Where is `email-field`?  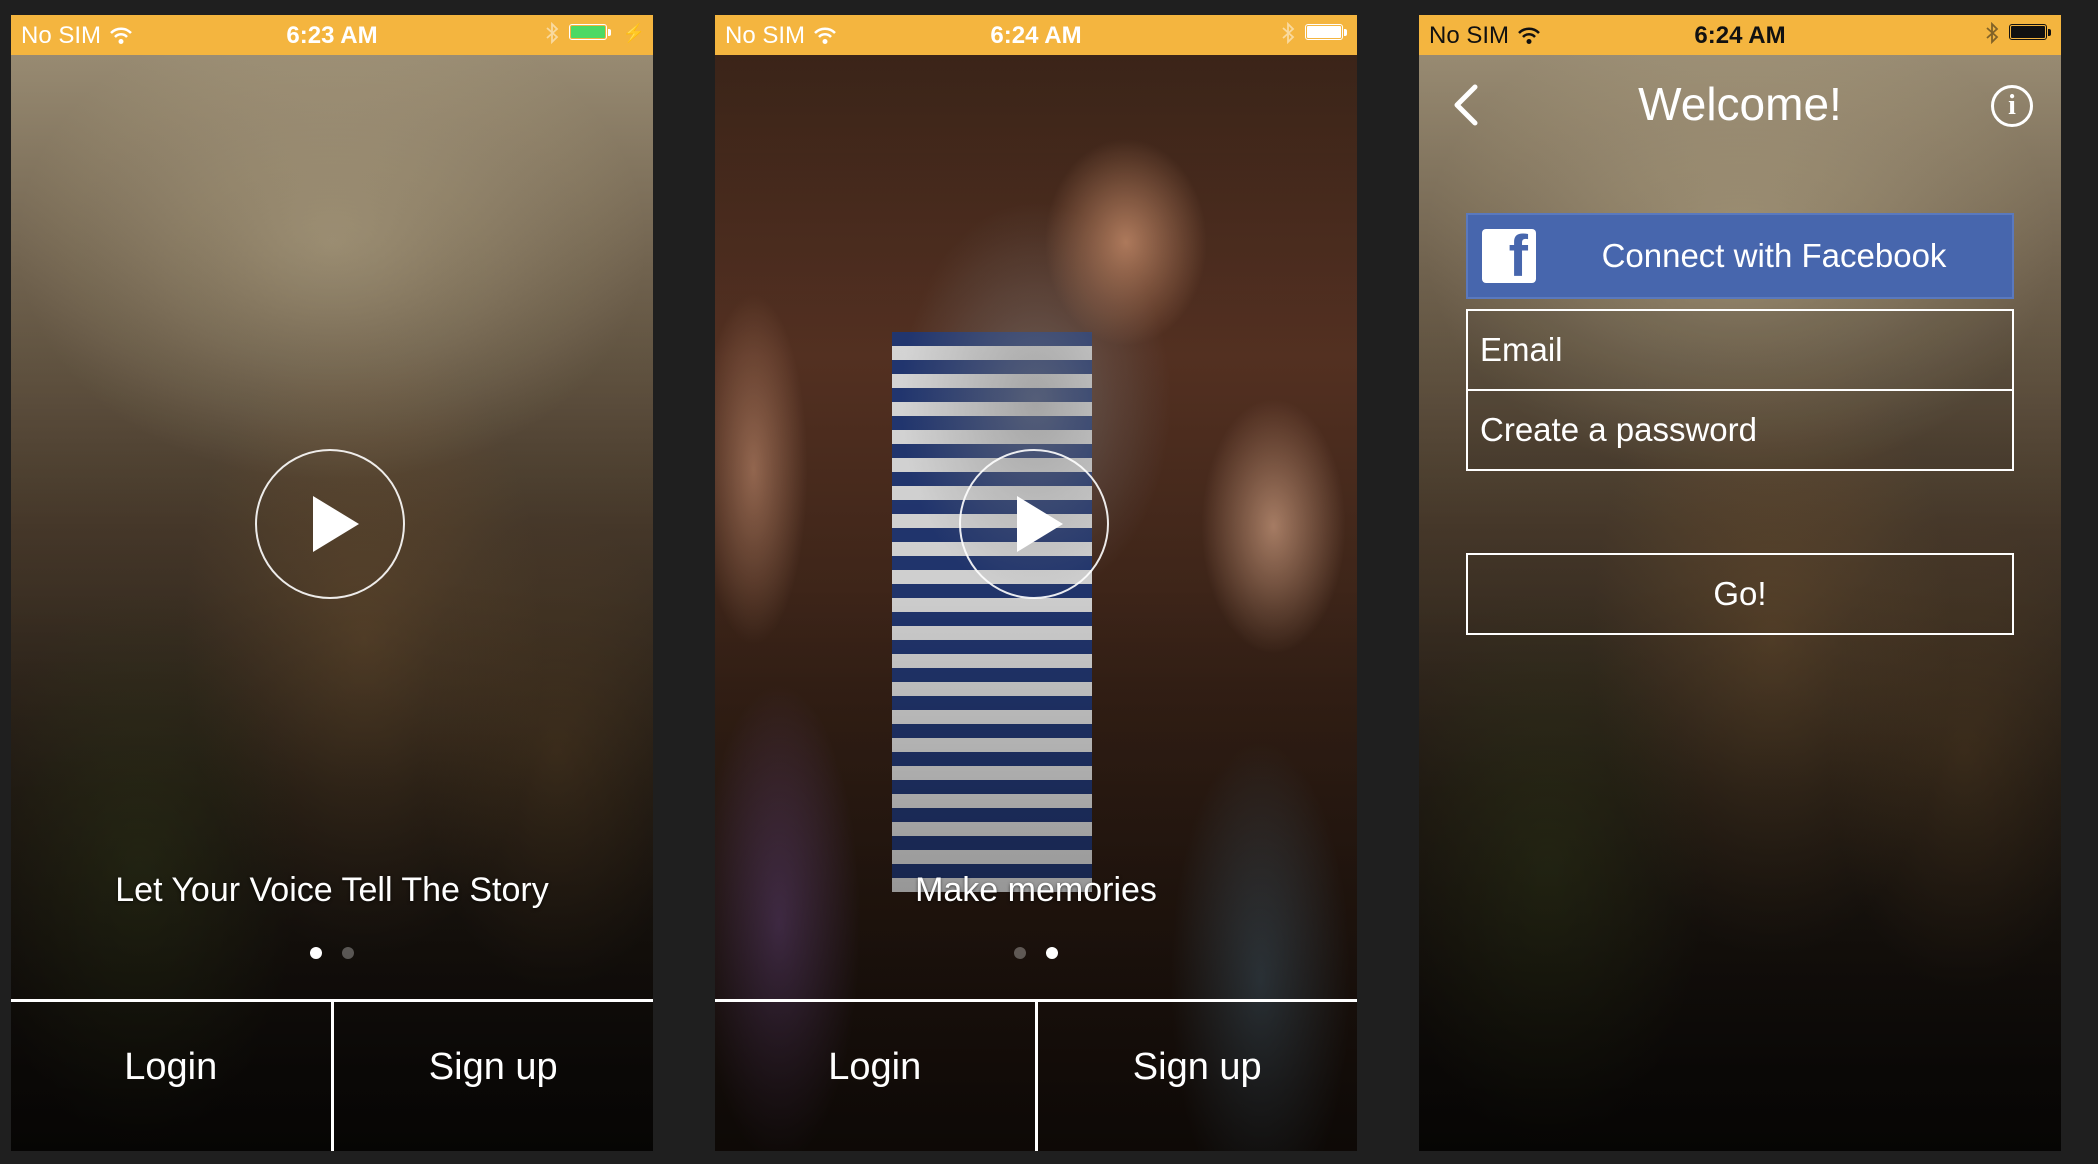 email-field is located at coordinates (1740, 350).